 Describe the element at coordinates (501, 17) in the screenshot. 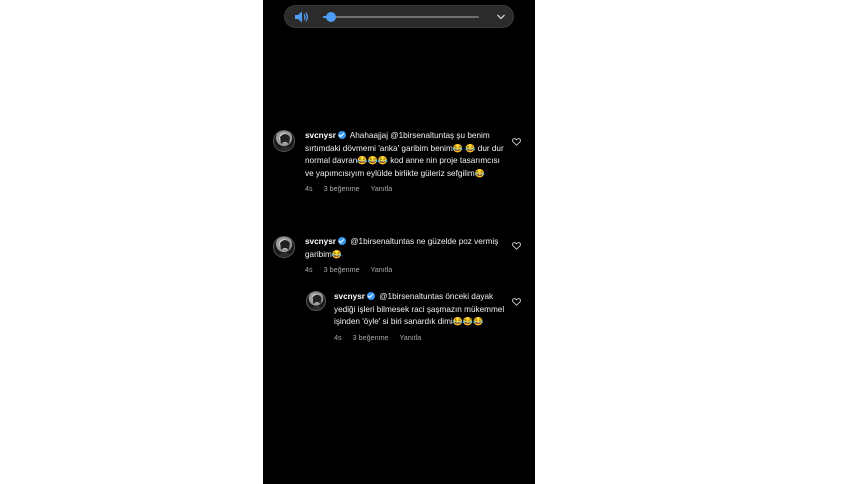

I see `chevron-down-icon` at that location.